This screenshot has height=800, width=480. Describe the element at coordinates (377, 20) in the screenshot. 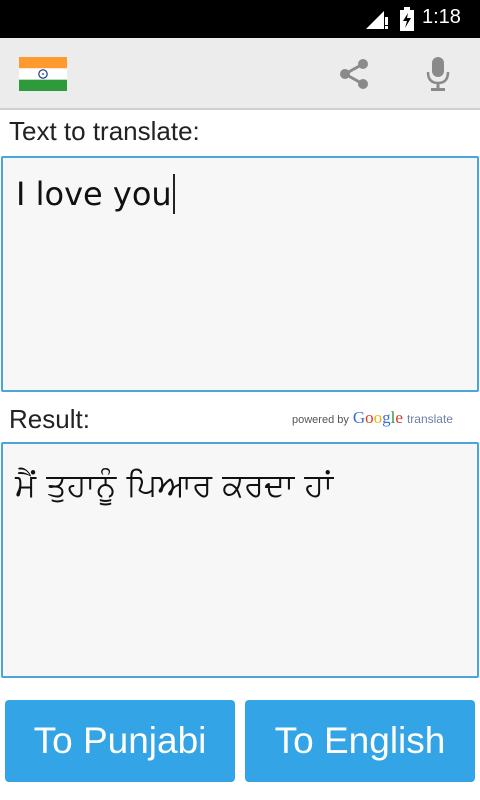

I see `signal-icon` at that location.